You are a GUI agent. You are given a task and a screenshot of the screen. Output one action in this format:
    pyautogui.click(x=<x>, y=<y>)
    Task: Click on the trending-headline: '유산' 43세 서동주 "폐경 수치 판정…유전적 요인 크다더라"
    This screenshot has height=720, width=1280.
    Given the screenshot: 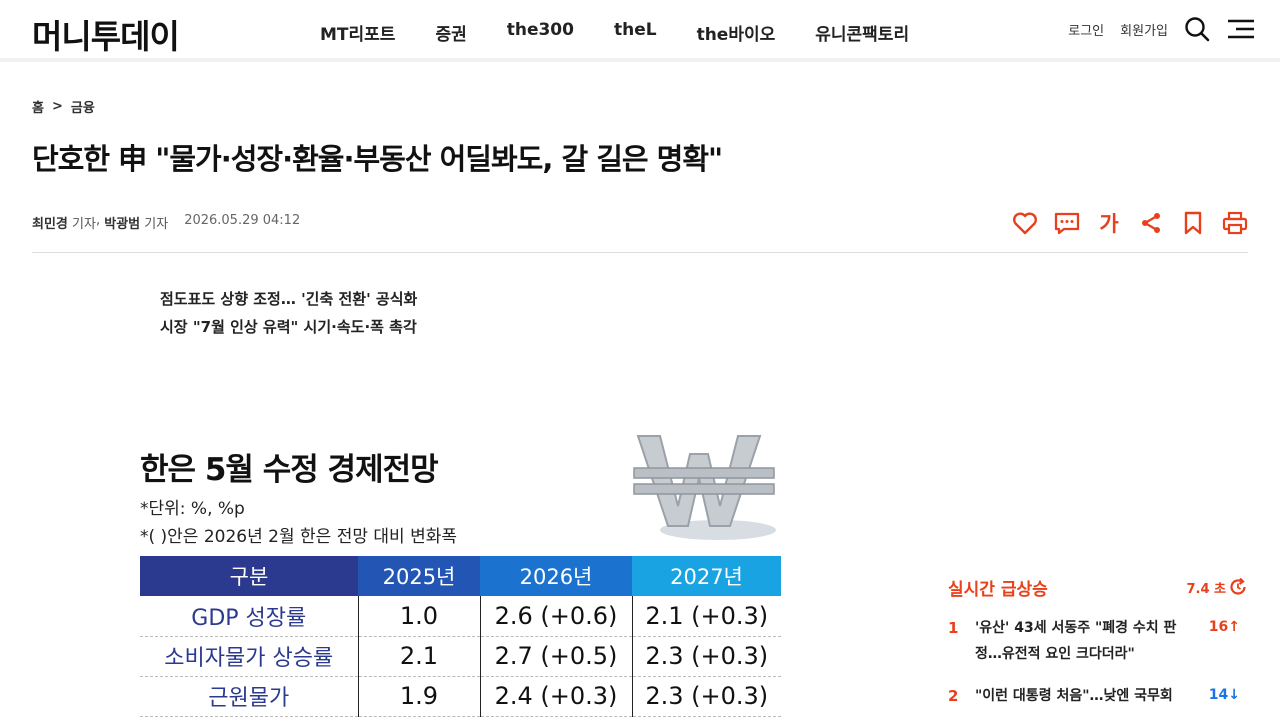 What is the action you would take?
    pyautogui.click(x=1082, y=641)
    